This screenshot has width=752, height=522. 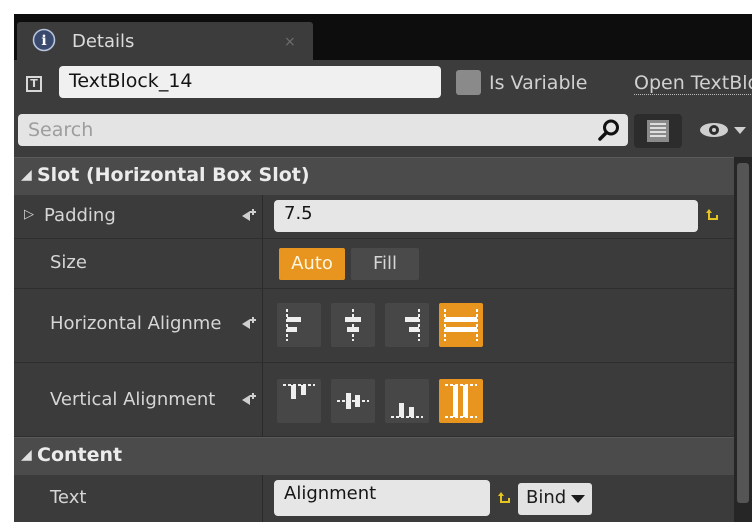 What do you see at coordinates (323, 130) in the screenshot?
I see `search-input: Search` at bounding box center [323, 130].